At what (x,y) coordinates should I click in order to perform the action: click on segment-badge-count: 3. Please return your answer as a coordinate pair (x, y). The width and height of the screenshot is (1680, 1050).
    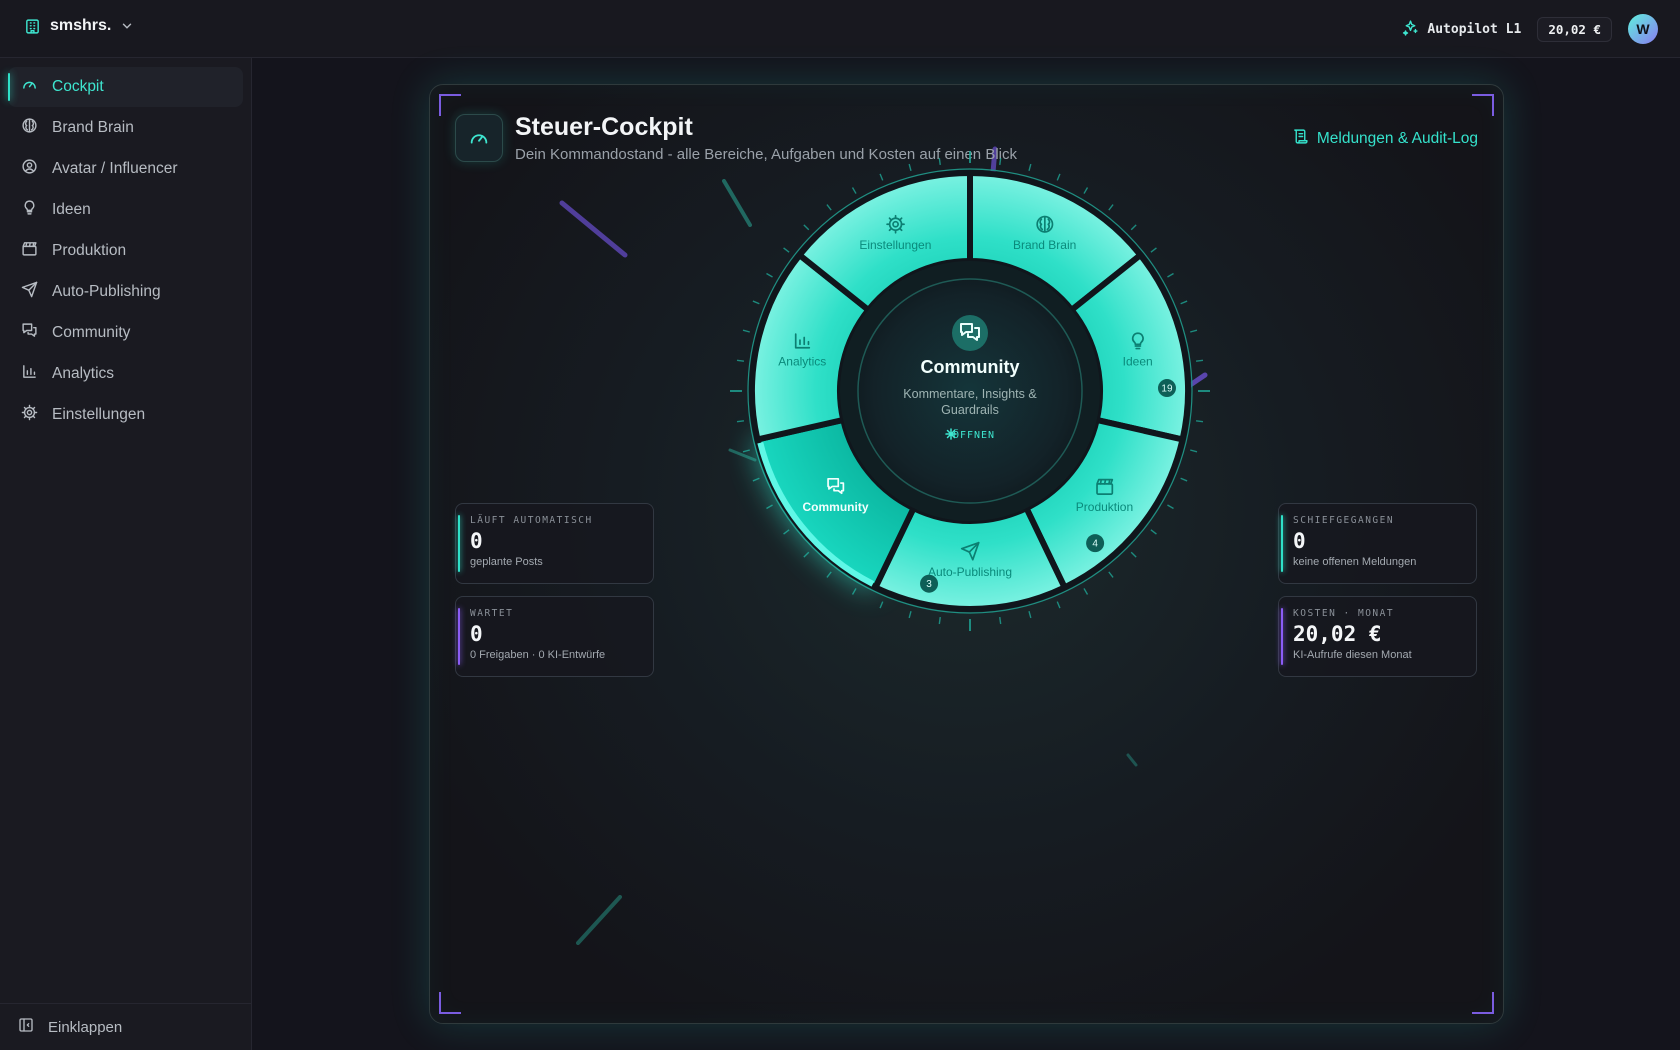
    Looking at the image, I should click on (929, 584).